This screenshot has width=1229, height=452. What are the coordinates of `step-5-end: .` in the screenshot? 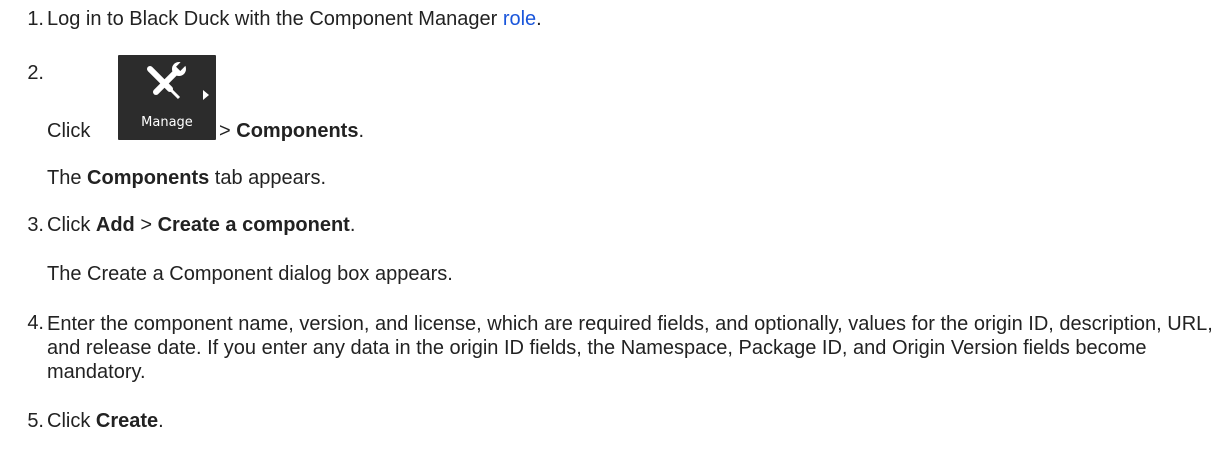 It's located at (161, 421).